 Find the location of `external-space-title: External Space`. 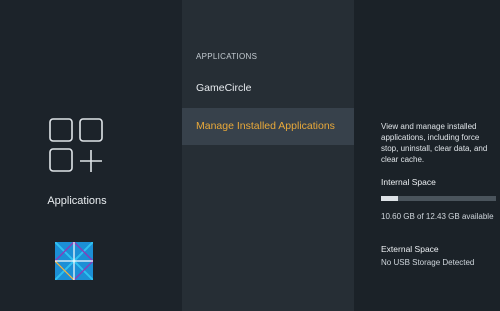

external-space-title: External Space is located at coordinates (410, 249).